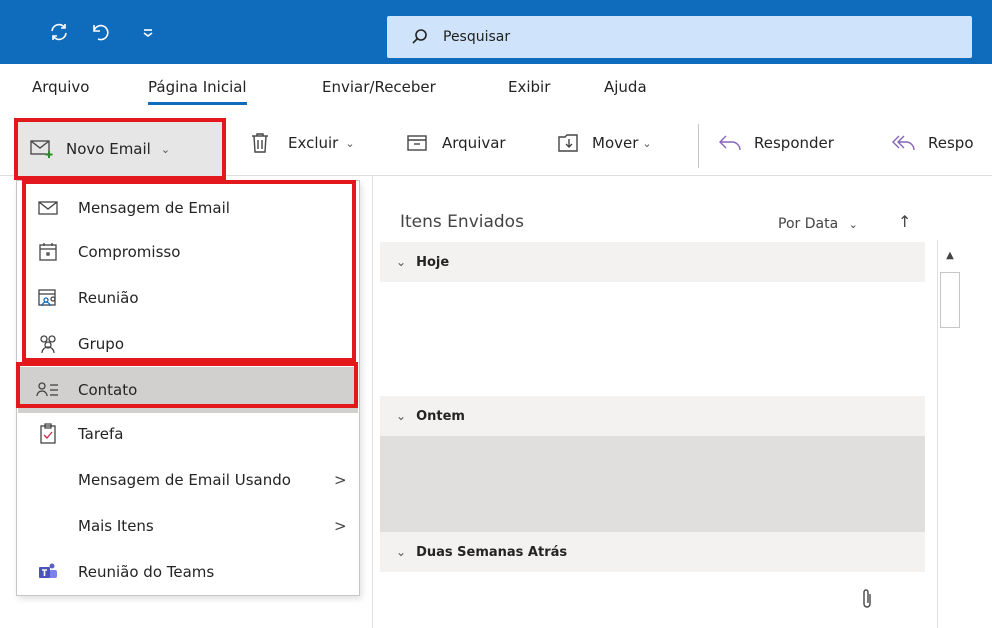 The image size is (992, 628). What do you see at coordinates (440, 416) in the screenshot?
I see `group-label: Ontem` at bounding box center [440, 416].